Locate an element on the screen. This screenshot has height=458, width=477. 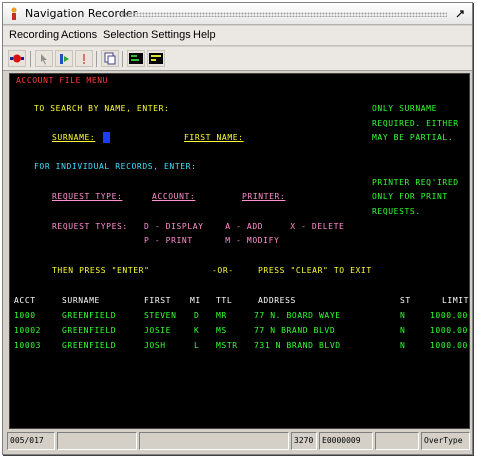
status-bar: 005/017 3270 E0000009 OverType is located at coordinates (238, 442).